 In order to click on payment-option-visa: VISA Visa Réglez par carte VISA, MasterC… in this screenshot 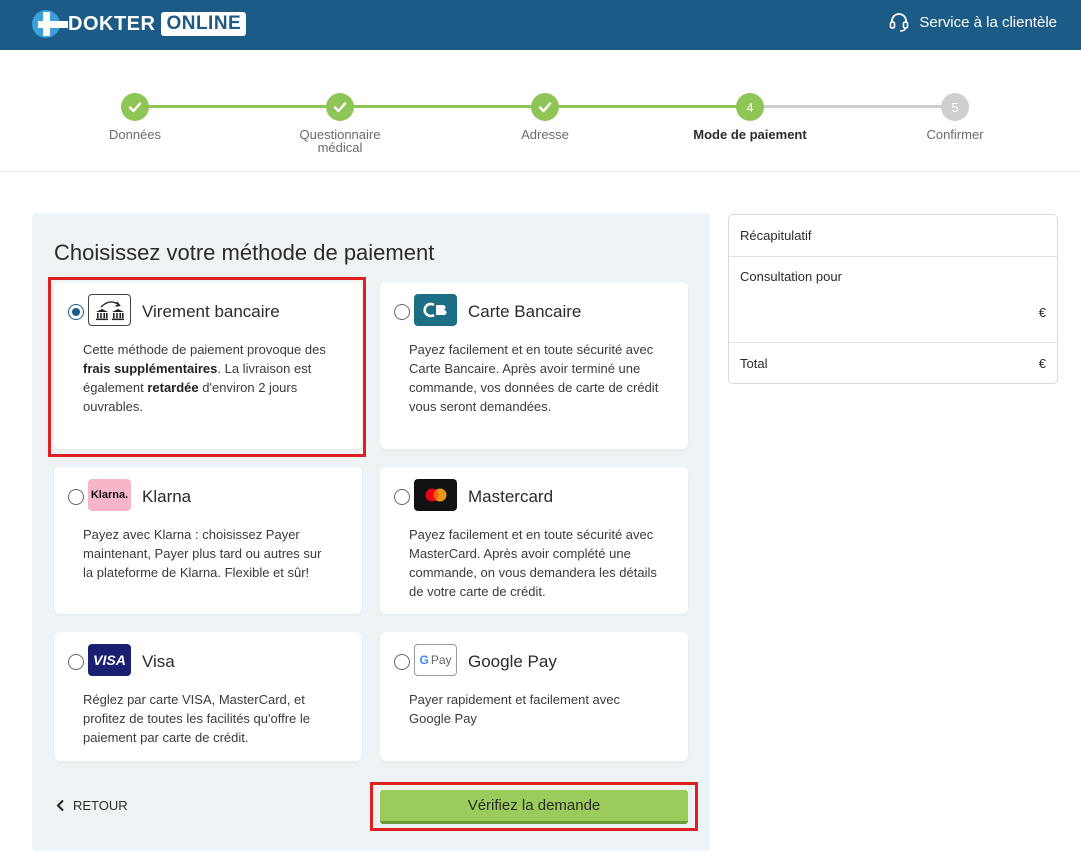, I will do `click(208, 696)`.